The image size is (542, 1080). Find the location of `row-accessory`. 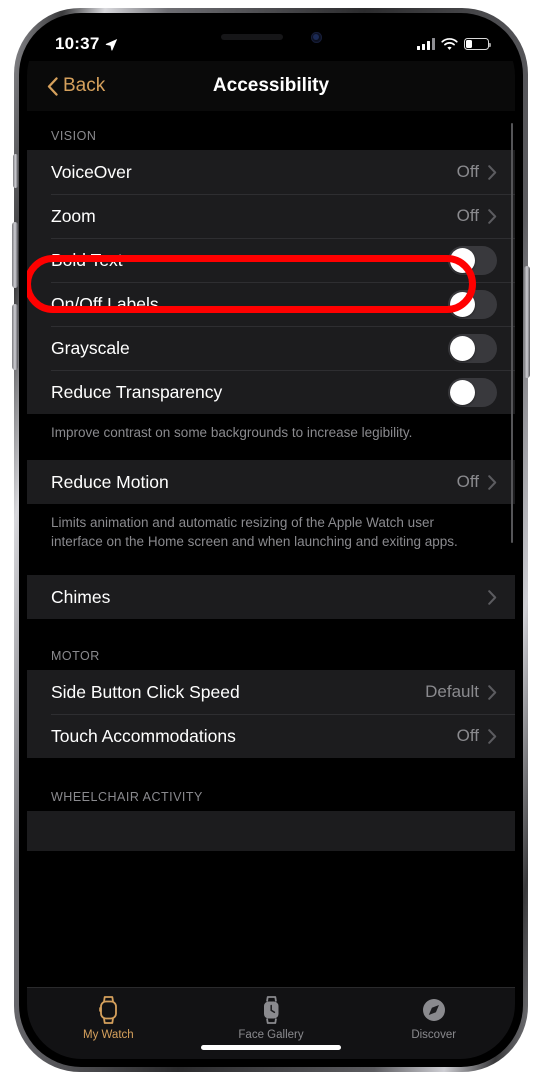

row-accessory is located at coordinates (488, 597).